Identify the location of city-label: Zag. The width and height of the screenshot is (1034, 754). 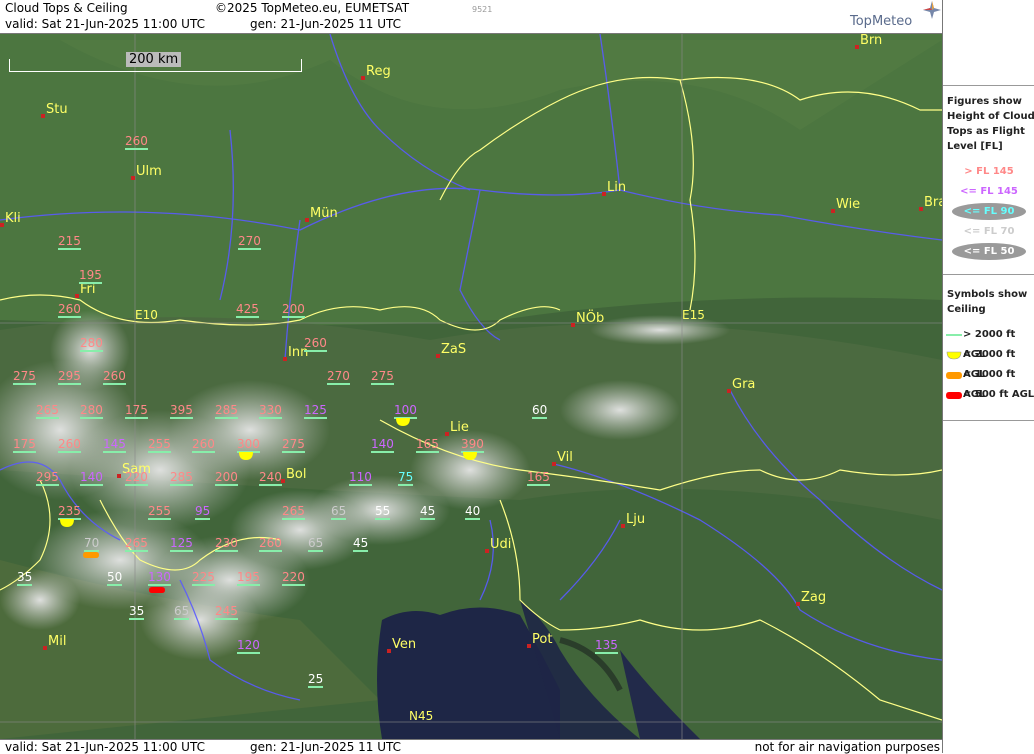
(813, 597).